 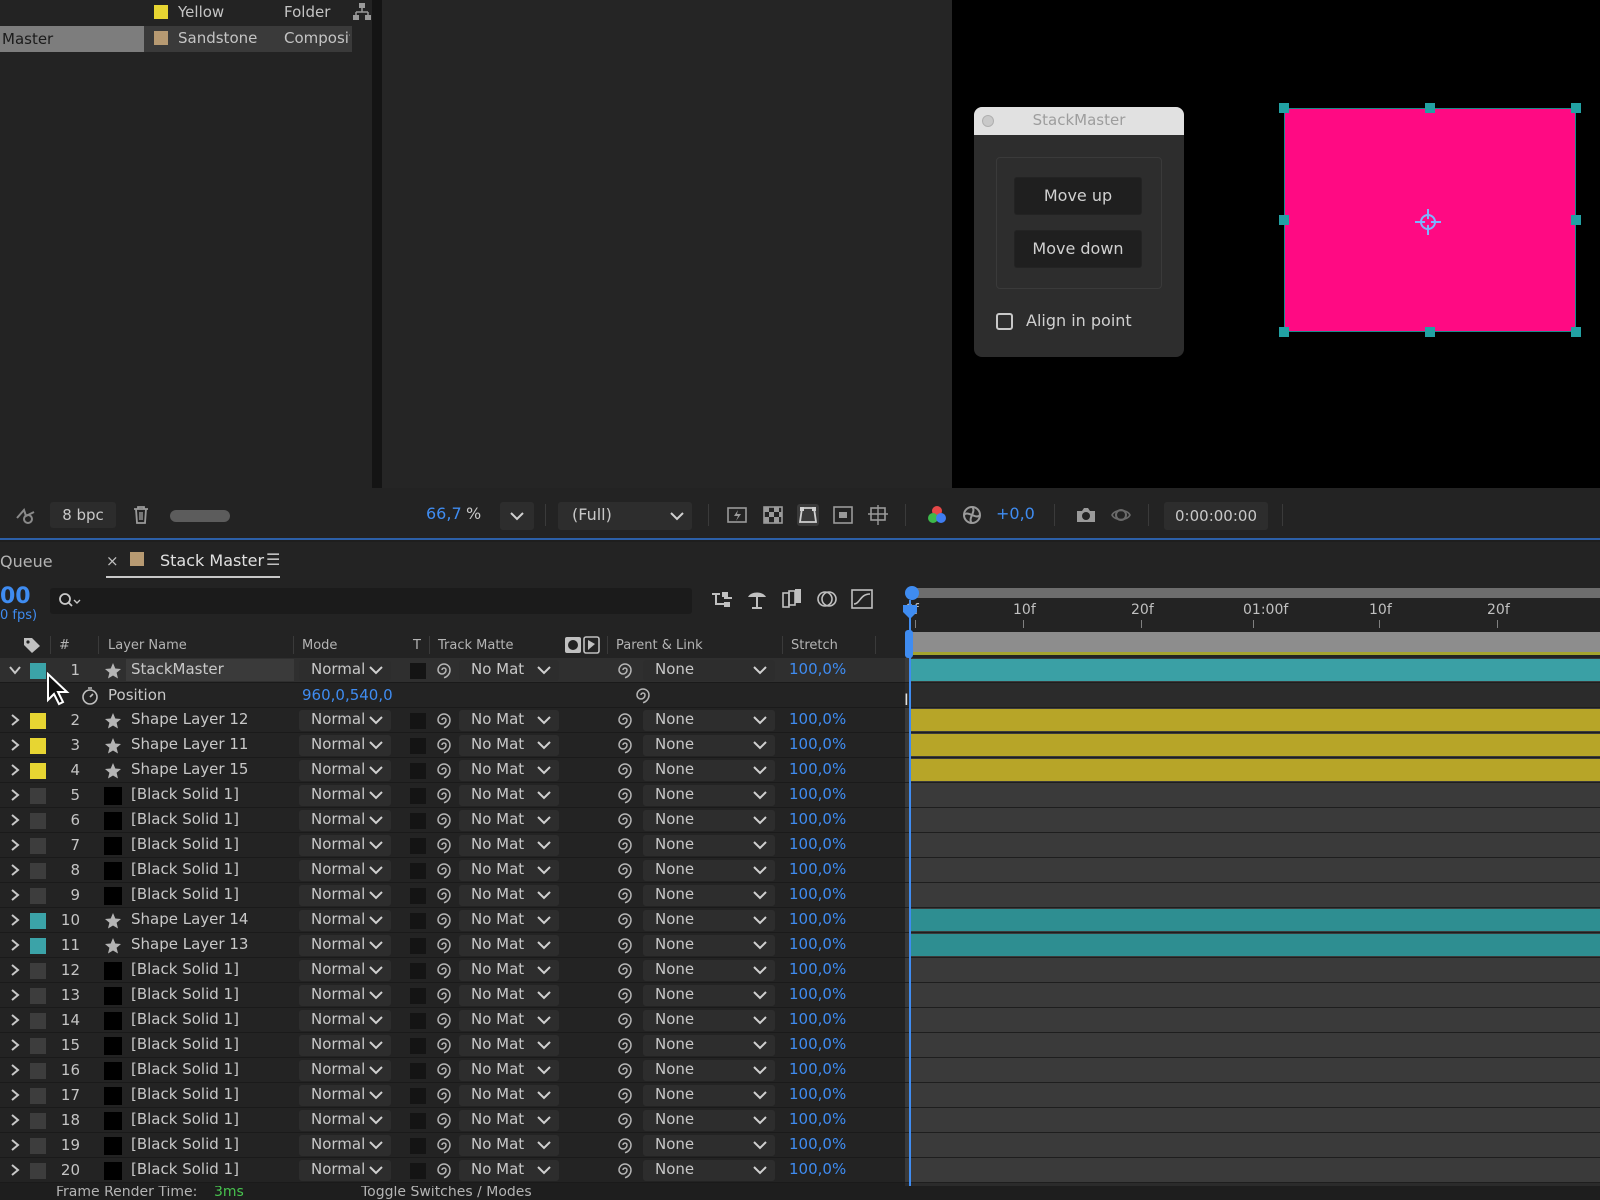 What do you see at coordinates (1078, 196) in the screenshot?
I see `move-up-button: Move up` at bounding box center [1078, 196].